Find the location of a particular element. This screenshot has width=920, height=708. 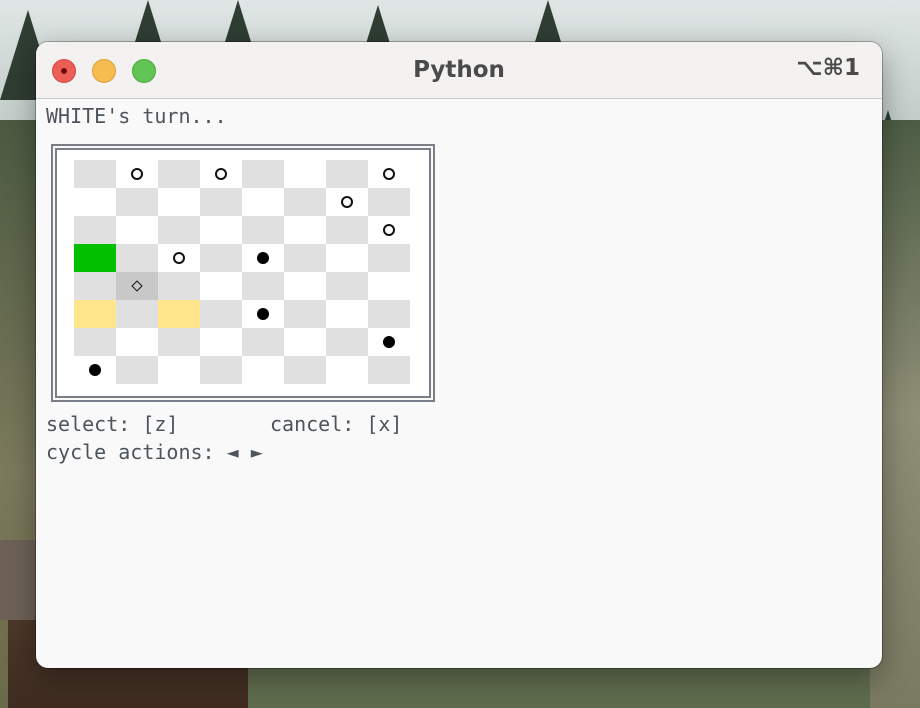

background-barn-roof is located at coordinates (20, 580).